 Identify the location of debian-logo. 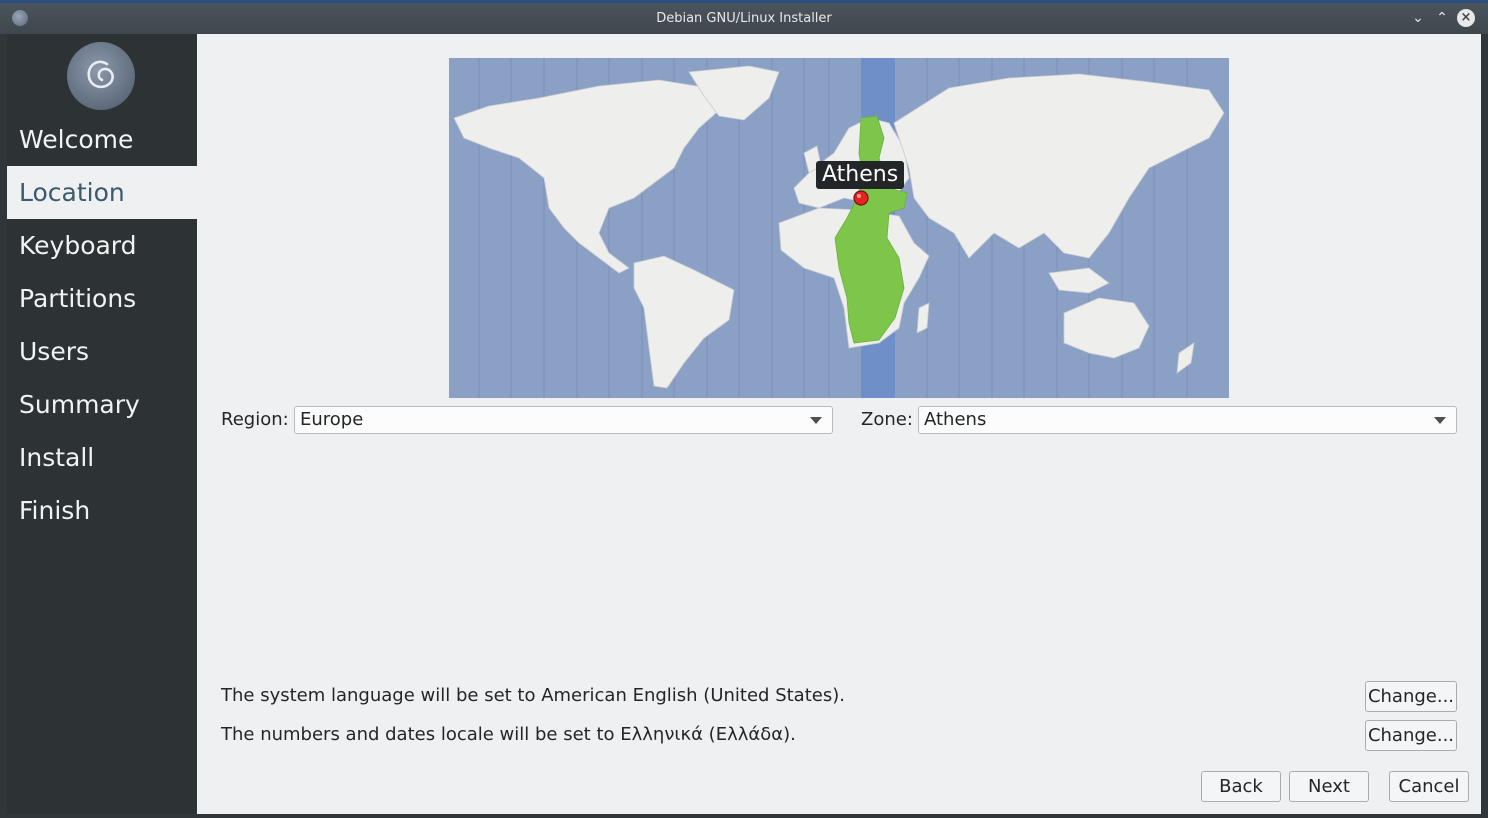
(101, 76).